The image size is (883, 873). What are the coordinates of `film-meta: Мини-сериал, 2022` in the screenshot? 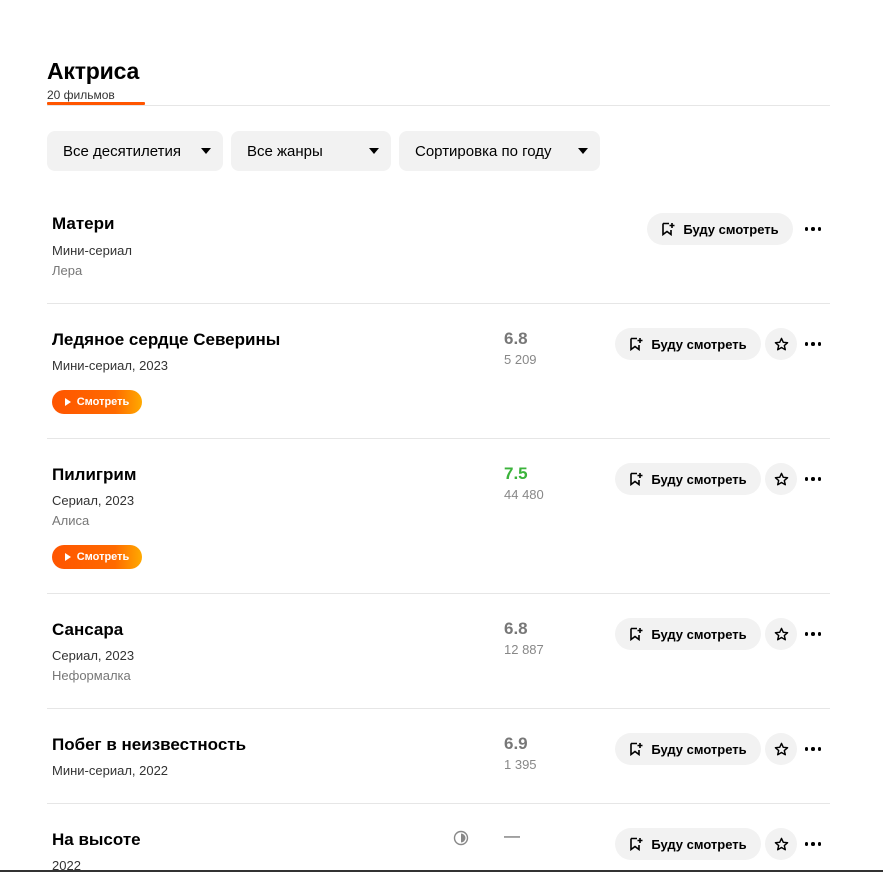 It's located at (110, 770).